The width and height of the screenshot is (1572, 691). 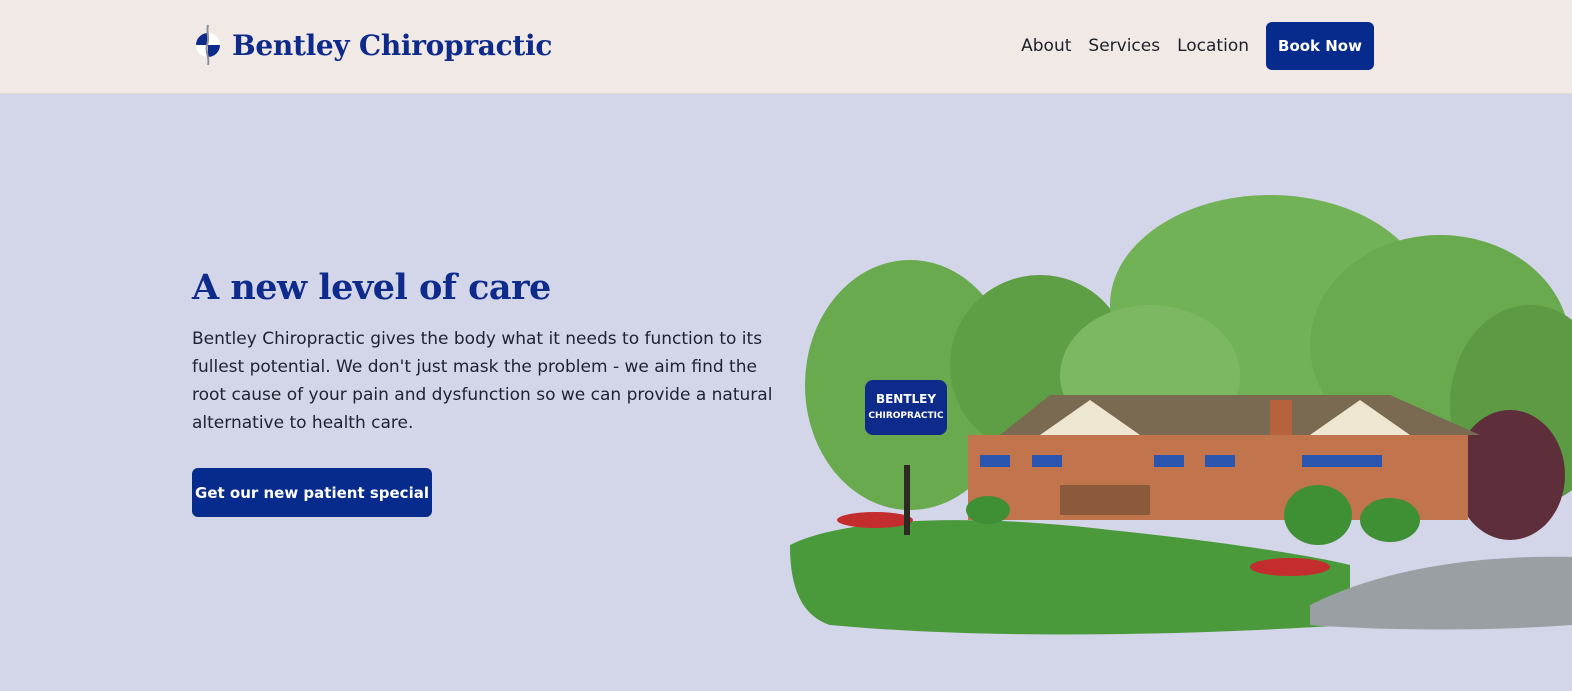 What do you see at coordinates (208, 45) in the screenshot?
I see `spine-circle-logo-icon` at bounding box center [208, 45].